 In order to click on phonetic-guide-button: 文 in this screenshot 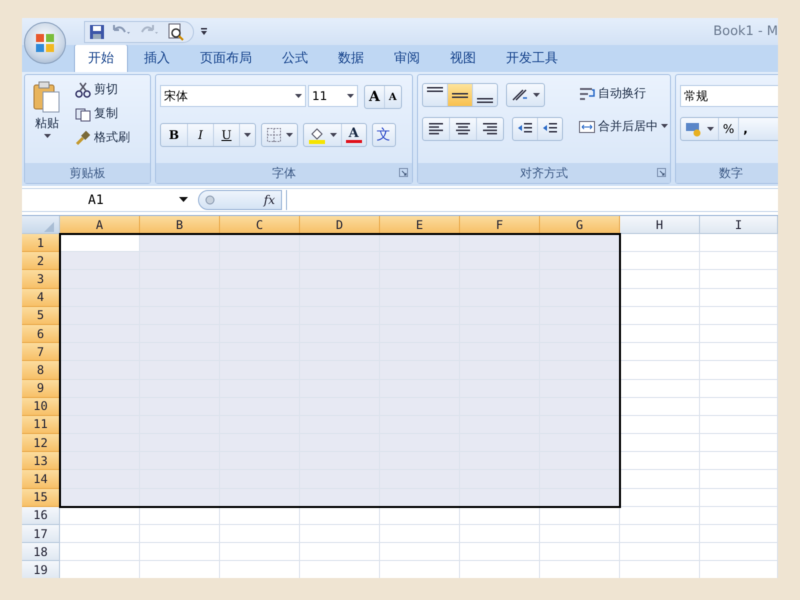, I will do `click(383, 135)`.